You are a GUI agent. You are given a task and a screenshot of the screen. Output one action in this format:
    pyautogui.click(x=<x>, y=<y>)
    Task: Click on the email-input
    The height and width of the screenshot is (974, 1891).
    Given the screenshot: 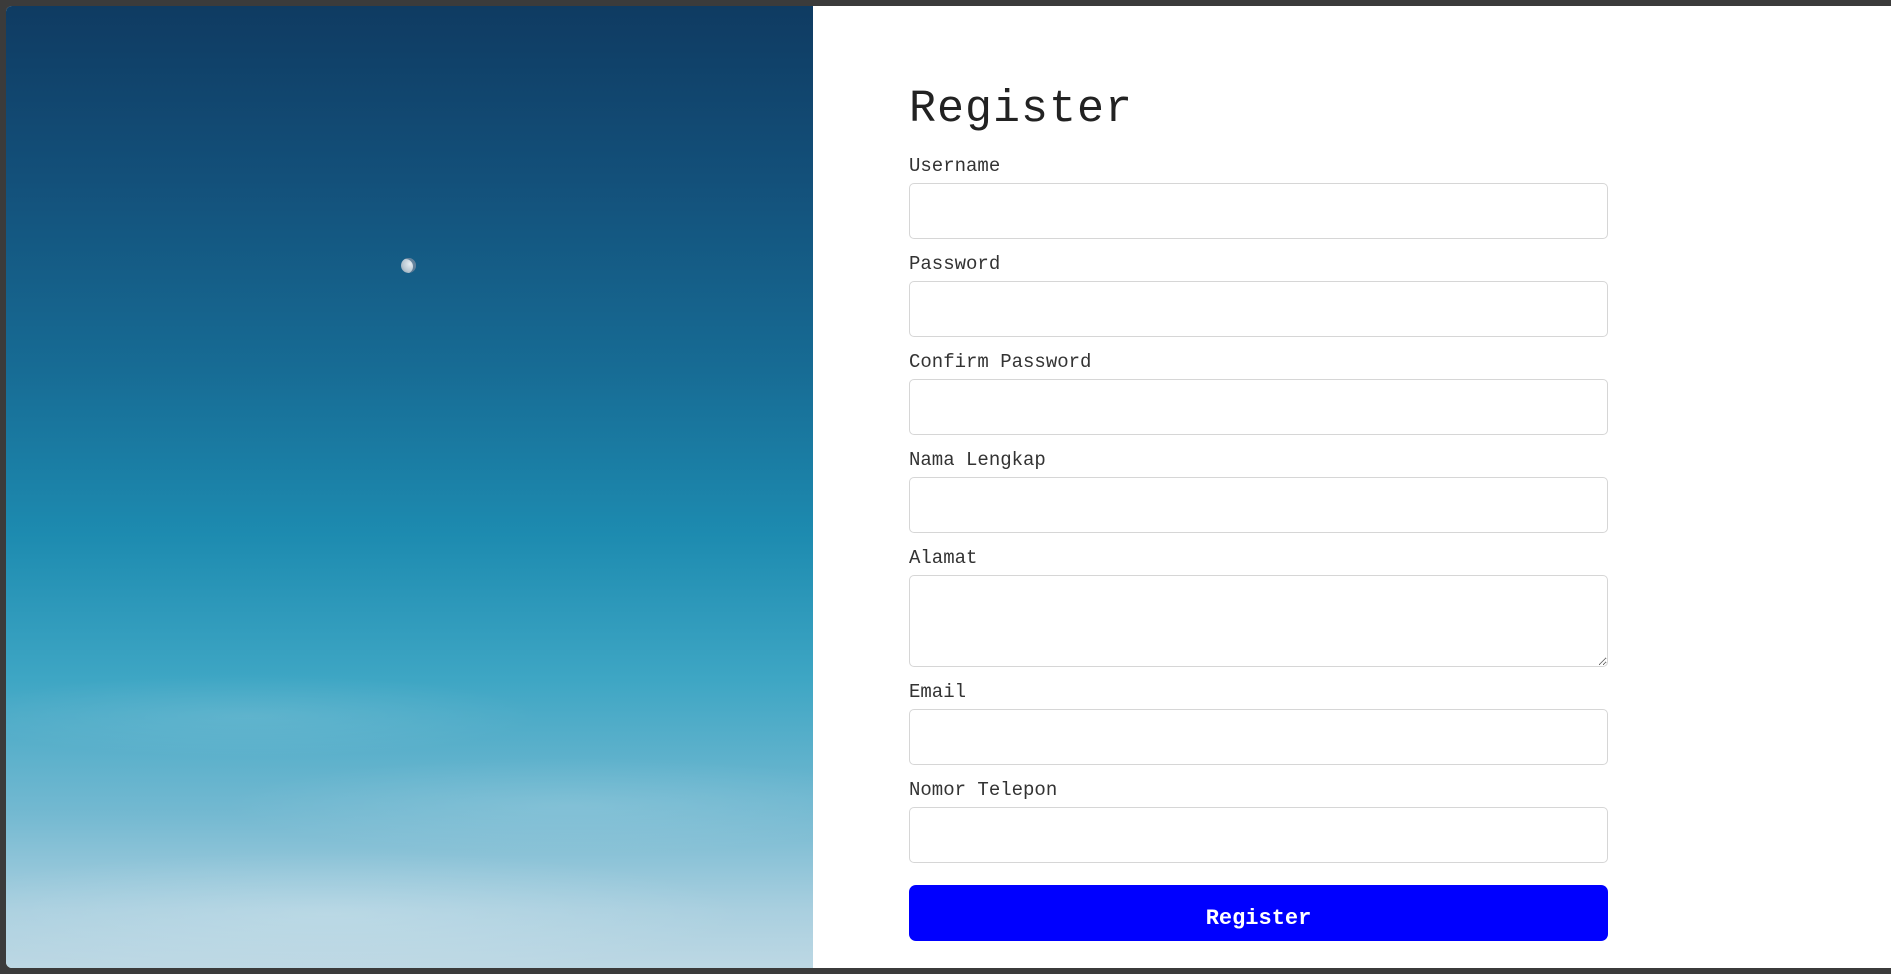 What is the action you would take?
    pyautogui.click(x=1258, y=737)
    